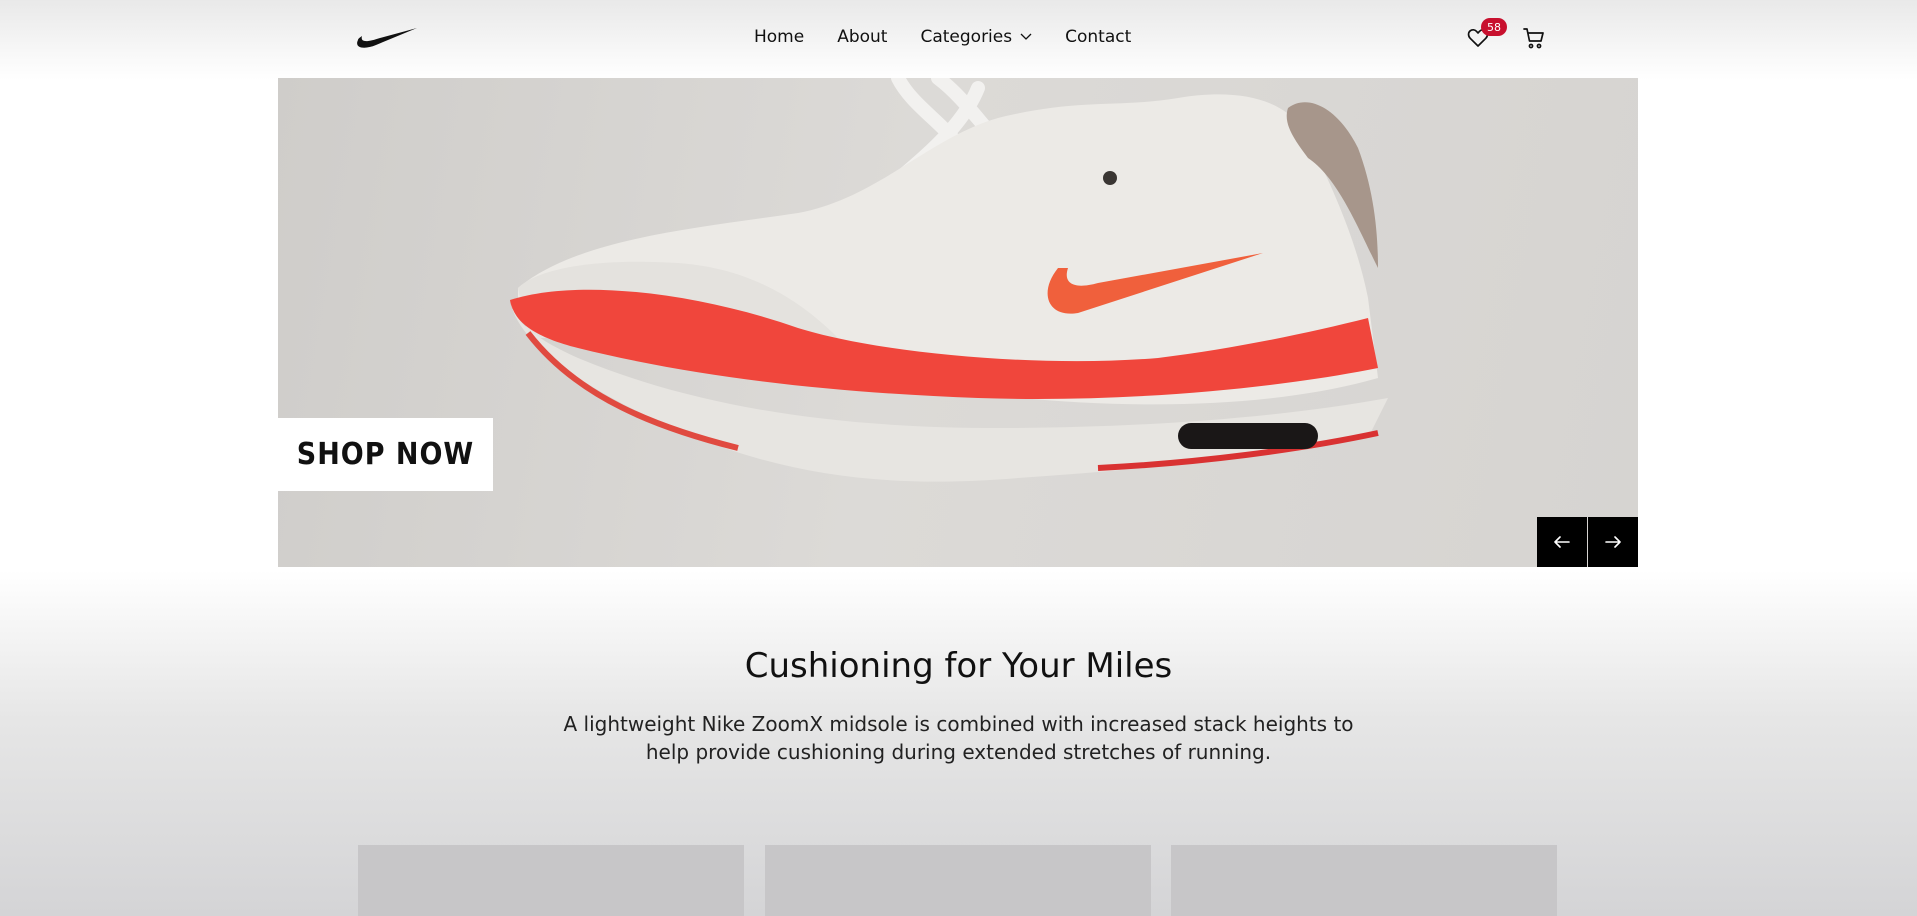  What do you see at coordinates (1026, 36) in the screenshot?
I see `chevron-down-icon` at bounding box center [1026, 36].